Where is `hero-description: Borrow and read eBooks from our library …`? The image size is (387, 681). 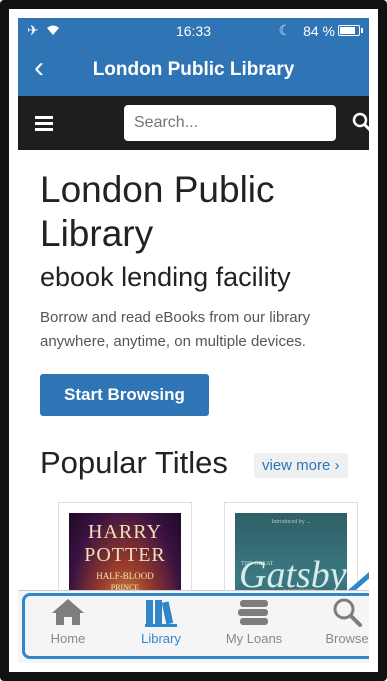
hero-description: Borrow and read eBooks from our library … is located at coordinates (175, 329).